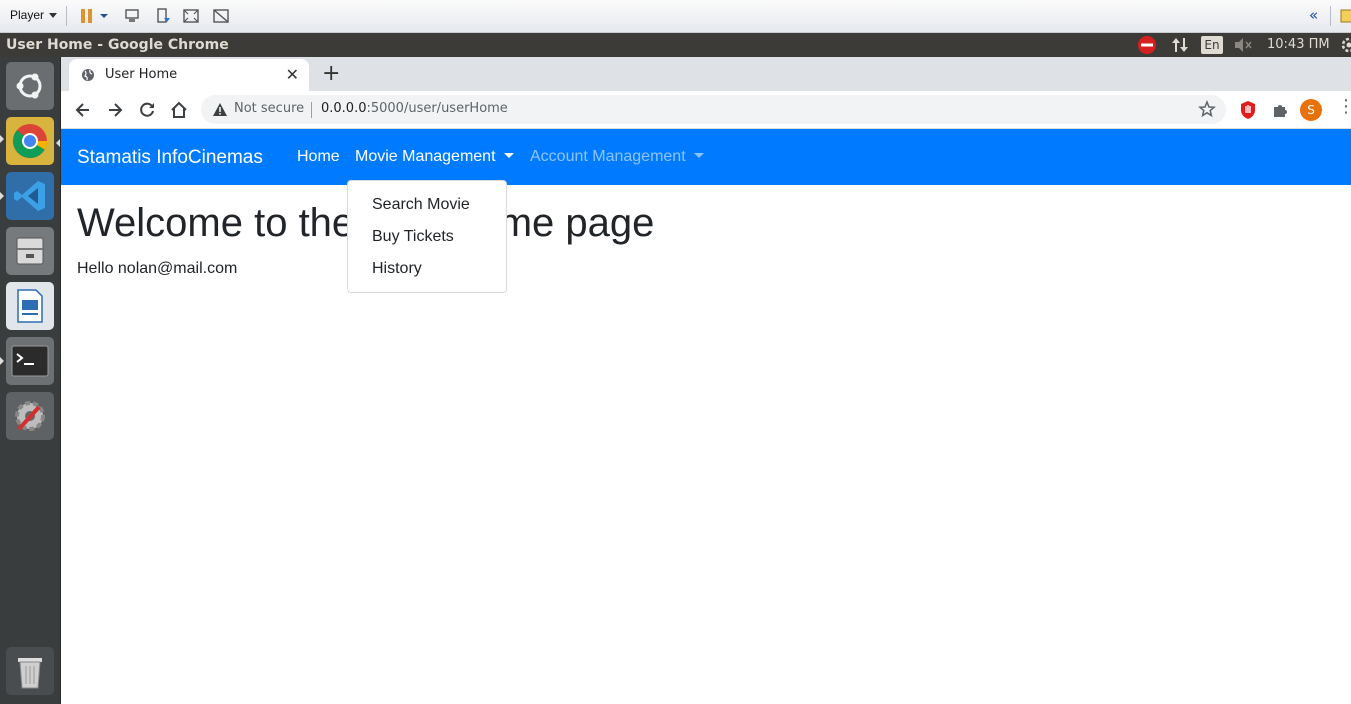 This screenshot has width=1351, height=704. I want to click on launcher-vscode, so click(30, 196).